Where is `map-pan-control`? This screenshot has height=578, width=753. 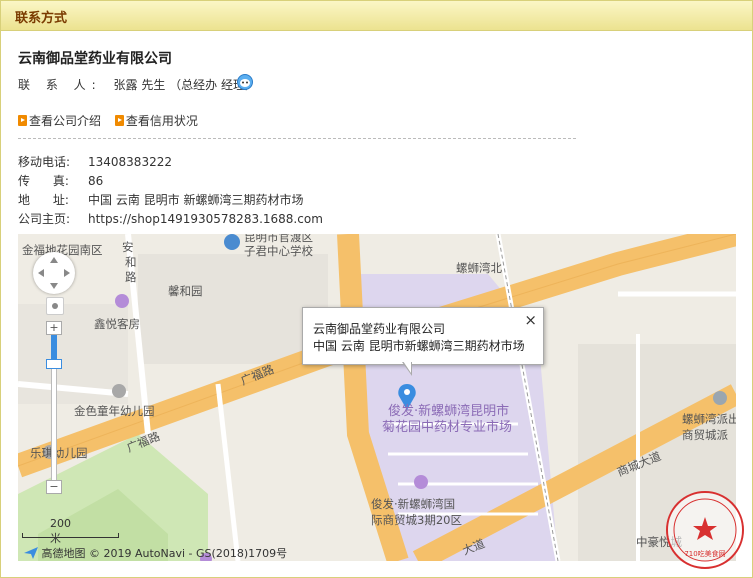
map-pan-control is located at coordinates (54, 273).